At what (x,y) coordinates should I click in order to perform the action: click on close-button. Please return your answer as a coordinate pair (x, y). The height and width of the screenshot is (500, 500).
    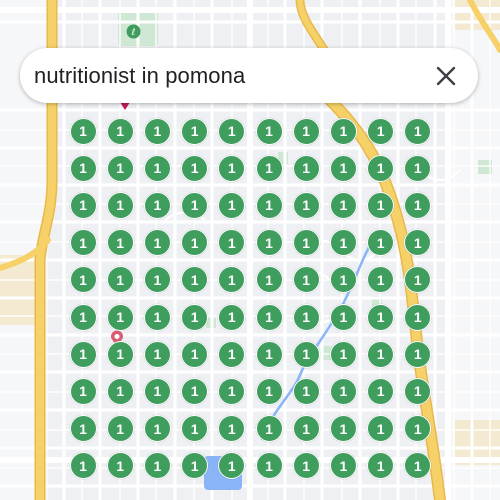
    Looking at the image, I should click on (446, 76).